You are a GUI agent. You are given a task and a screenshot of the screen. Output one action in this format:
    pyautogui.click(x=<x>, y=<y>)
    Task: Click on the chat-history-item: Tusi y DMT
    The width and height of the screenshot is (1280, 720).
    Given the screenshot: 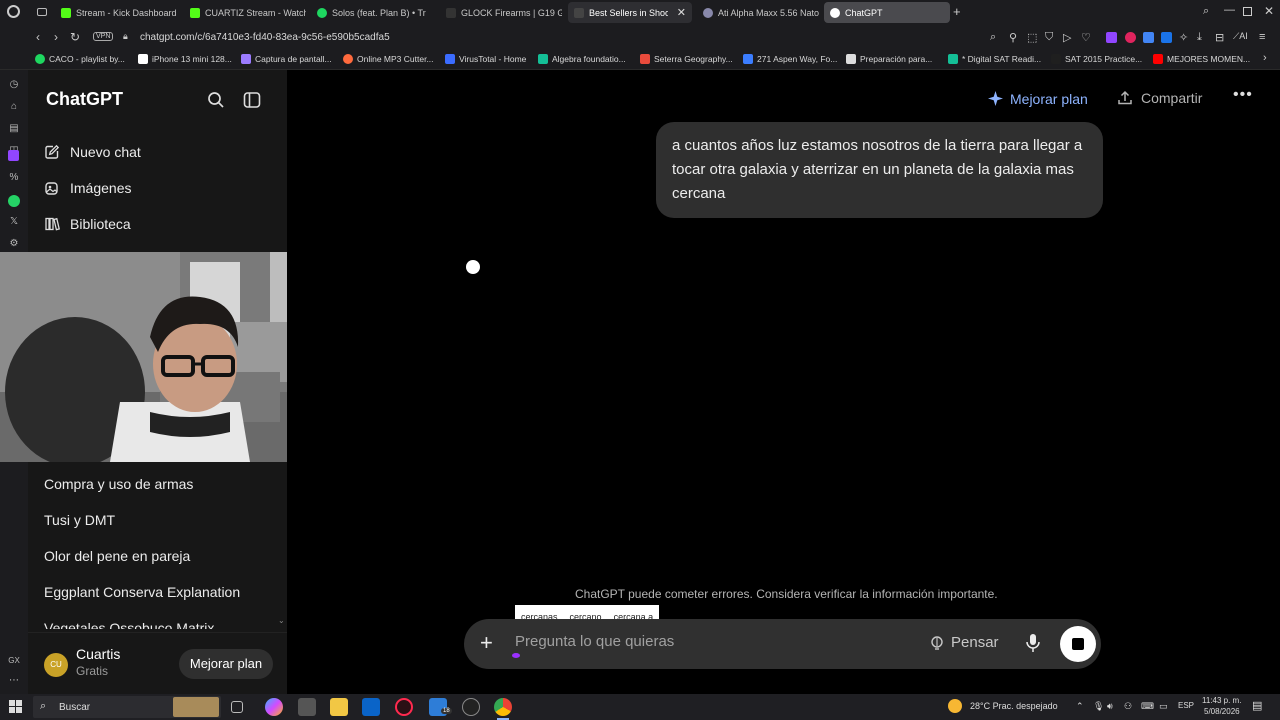 What is the action you would take?
    pyautogui.click(x=79, y=520)
    